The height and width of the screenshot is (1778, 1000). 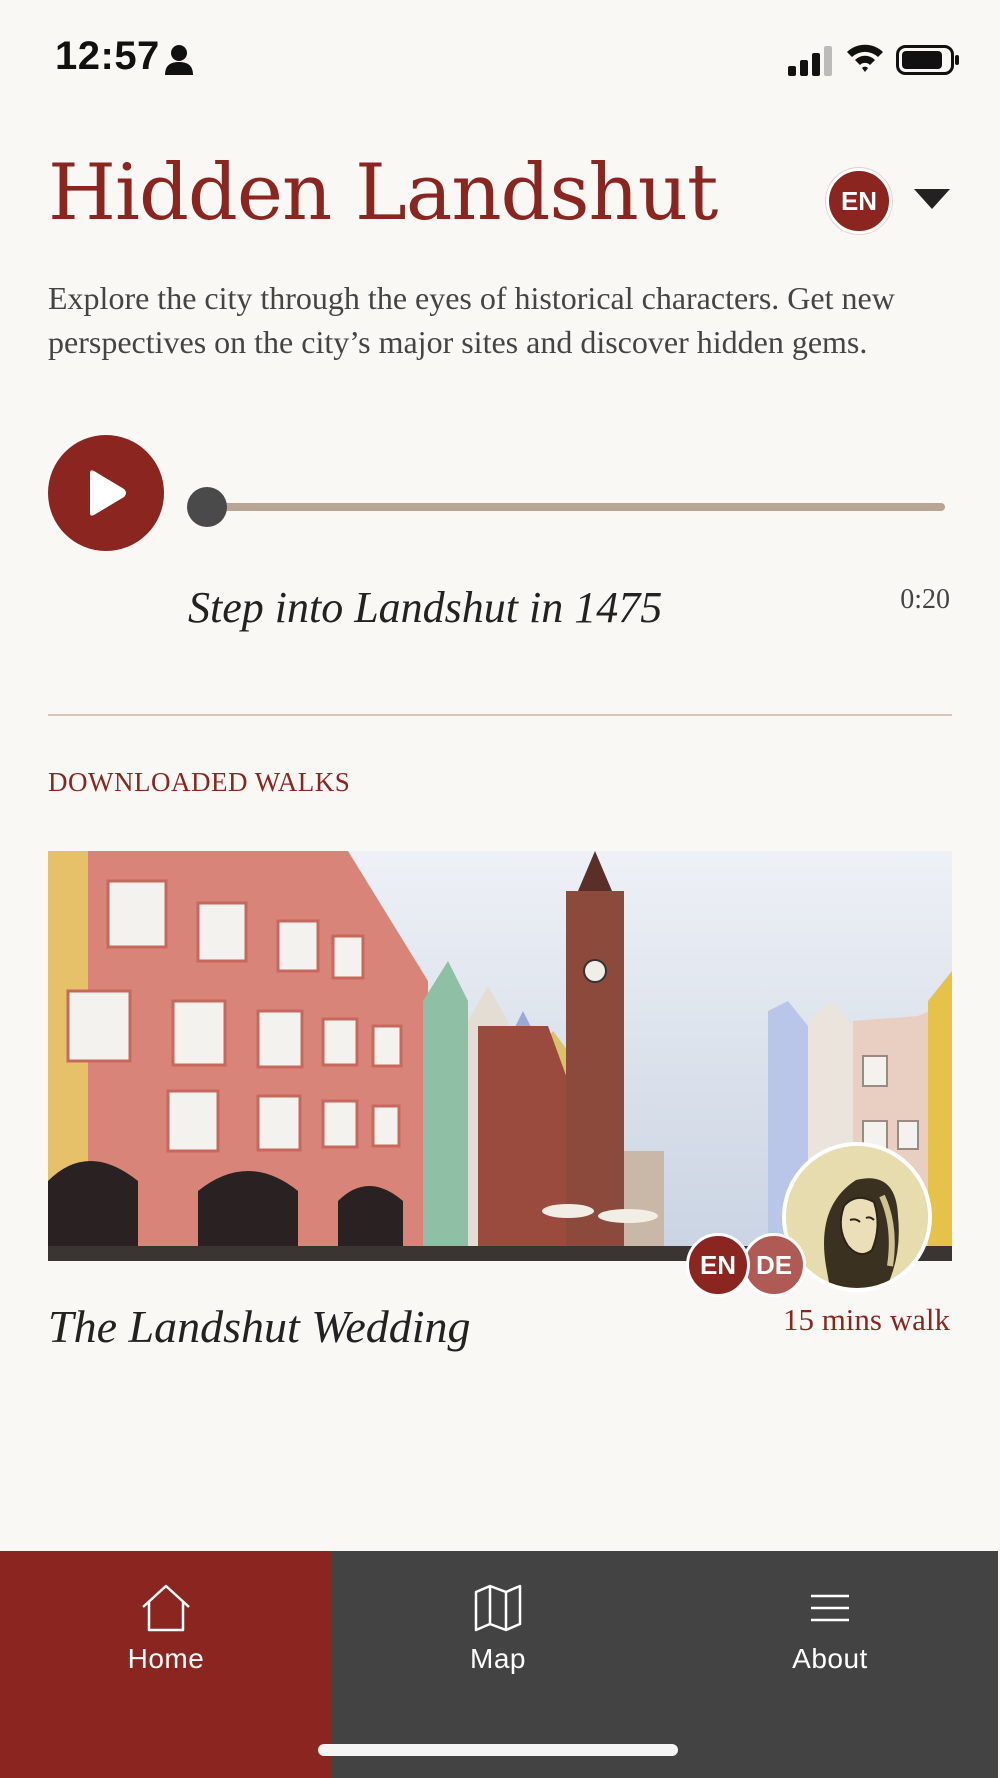 I want to click on nav-item-about: About, so click(x=830, y=1664).